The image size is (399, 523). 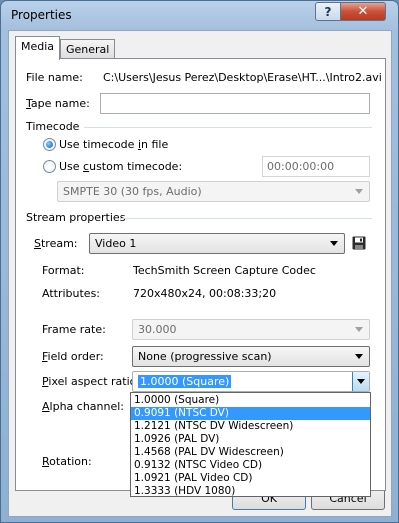 I want to click on window-title: Properties, so click(x=41, y=15).